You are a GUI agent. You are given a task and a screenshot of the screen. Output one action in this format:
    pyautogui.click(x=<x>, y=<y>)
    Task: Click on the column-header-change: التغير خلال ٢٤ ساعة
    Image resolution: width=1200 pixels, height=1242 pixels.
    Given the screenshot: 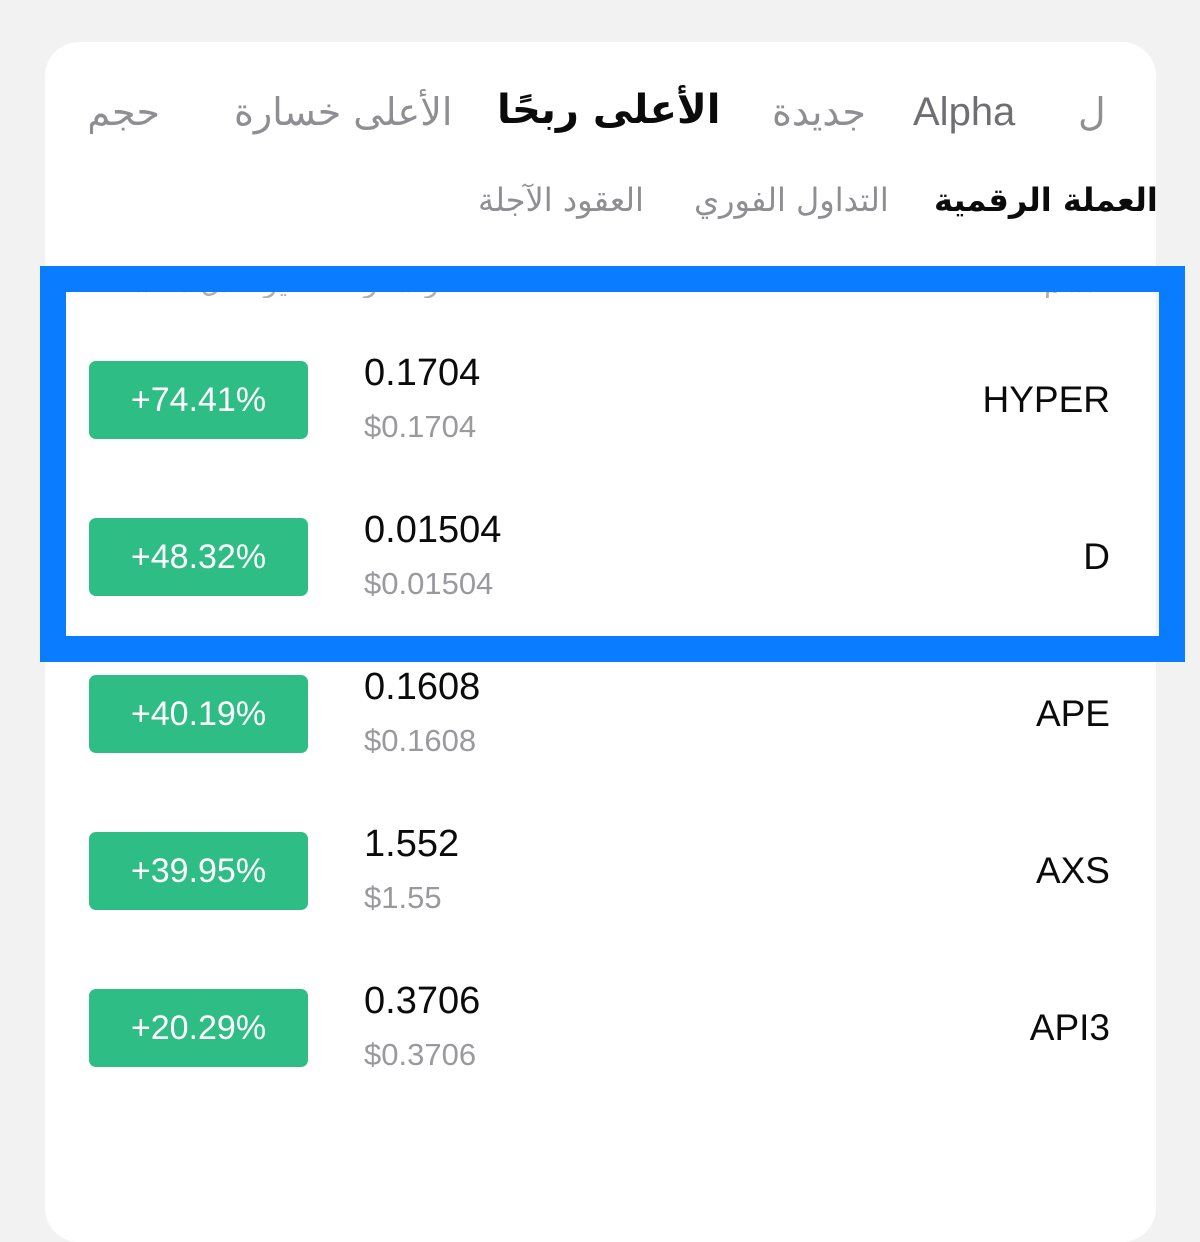 What is the action you would take?
    pyautogui.click(x=207, y=282)
    